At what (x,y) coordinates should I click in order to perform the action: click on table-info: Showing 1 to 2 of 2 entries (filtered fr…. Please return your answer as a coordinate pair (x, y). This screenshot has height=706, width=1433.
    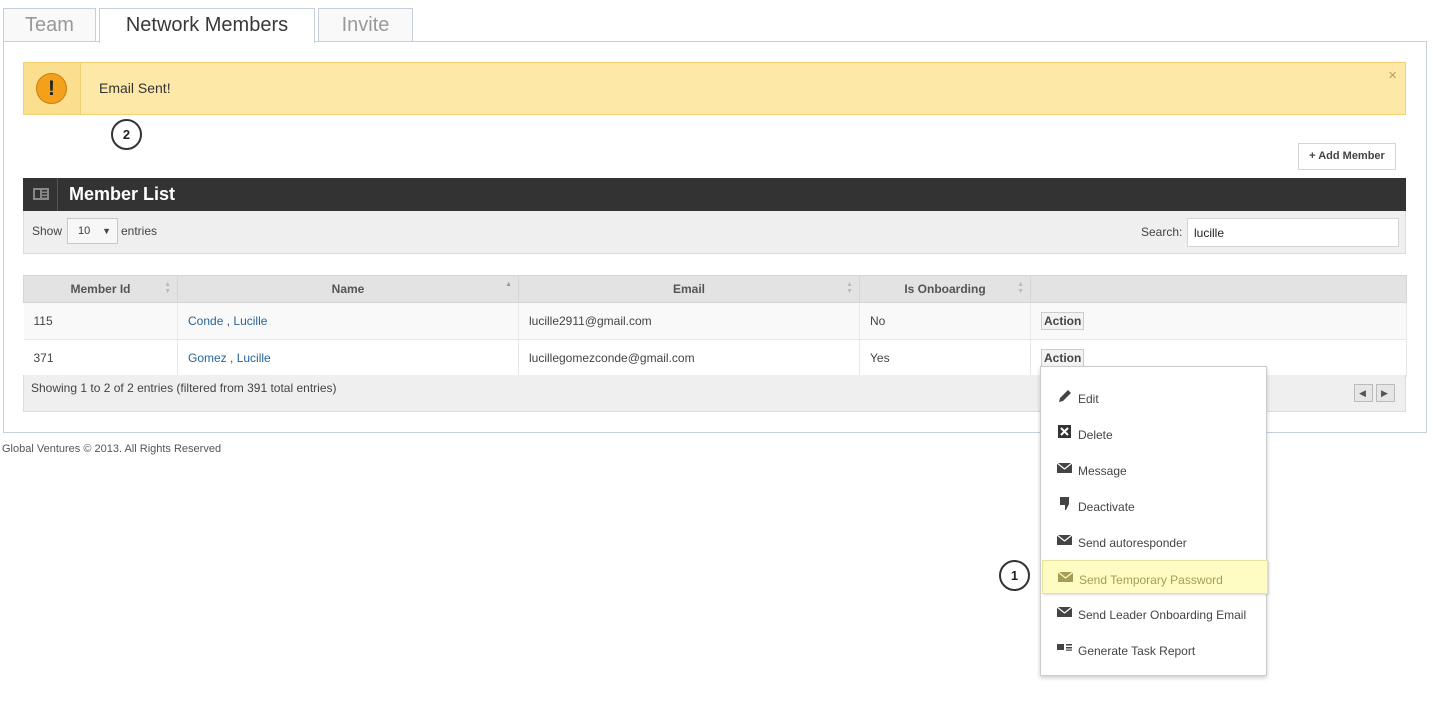
    Looking at the image, I should click on (184, 388).